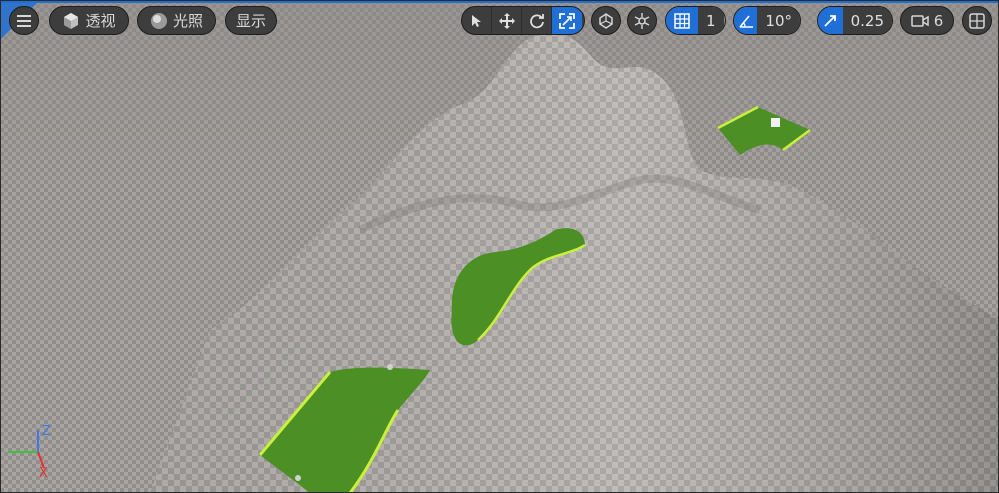 This screenshot has width=999, height=493. Describe the element at coordinates (100, 21) in the screenshot. I see `perspective-label: 透视` at that location.